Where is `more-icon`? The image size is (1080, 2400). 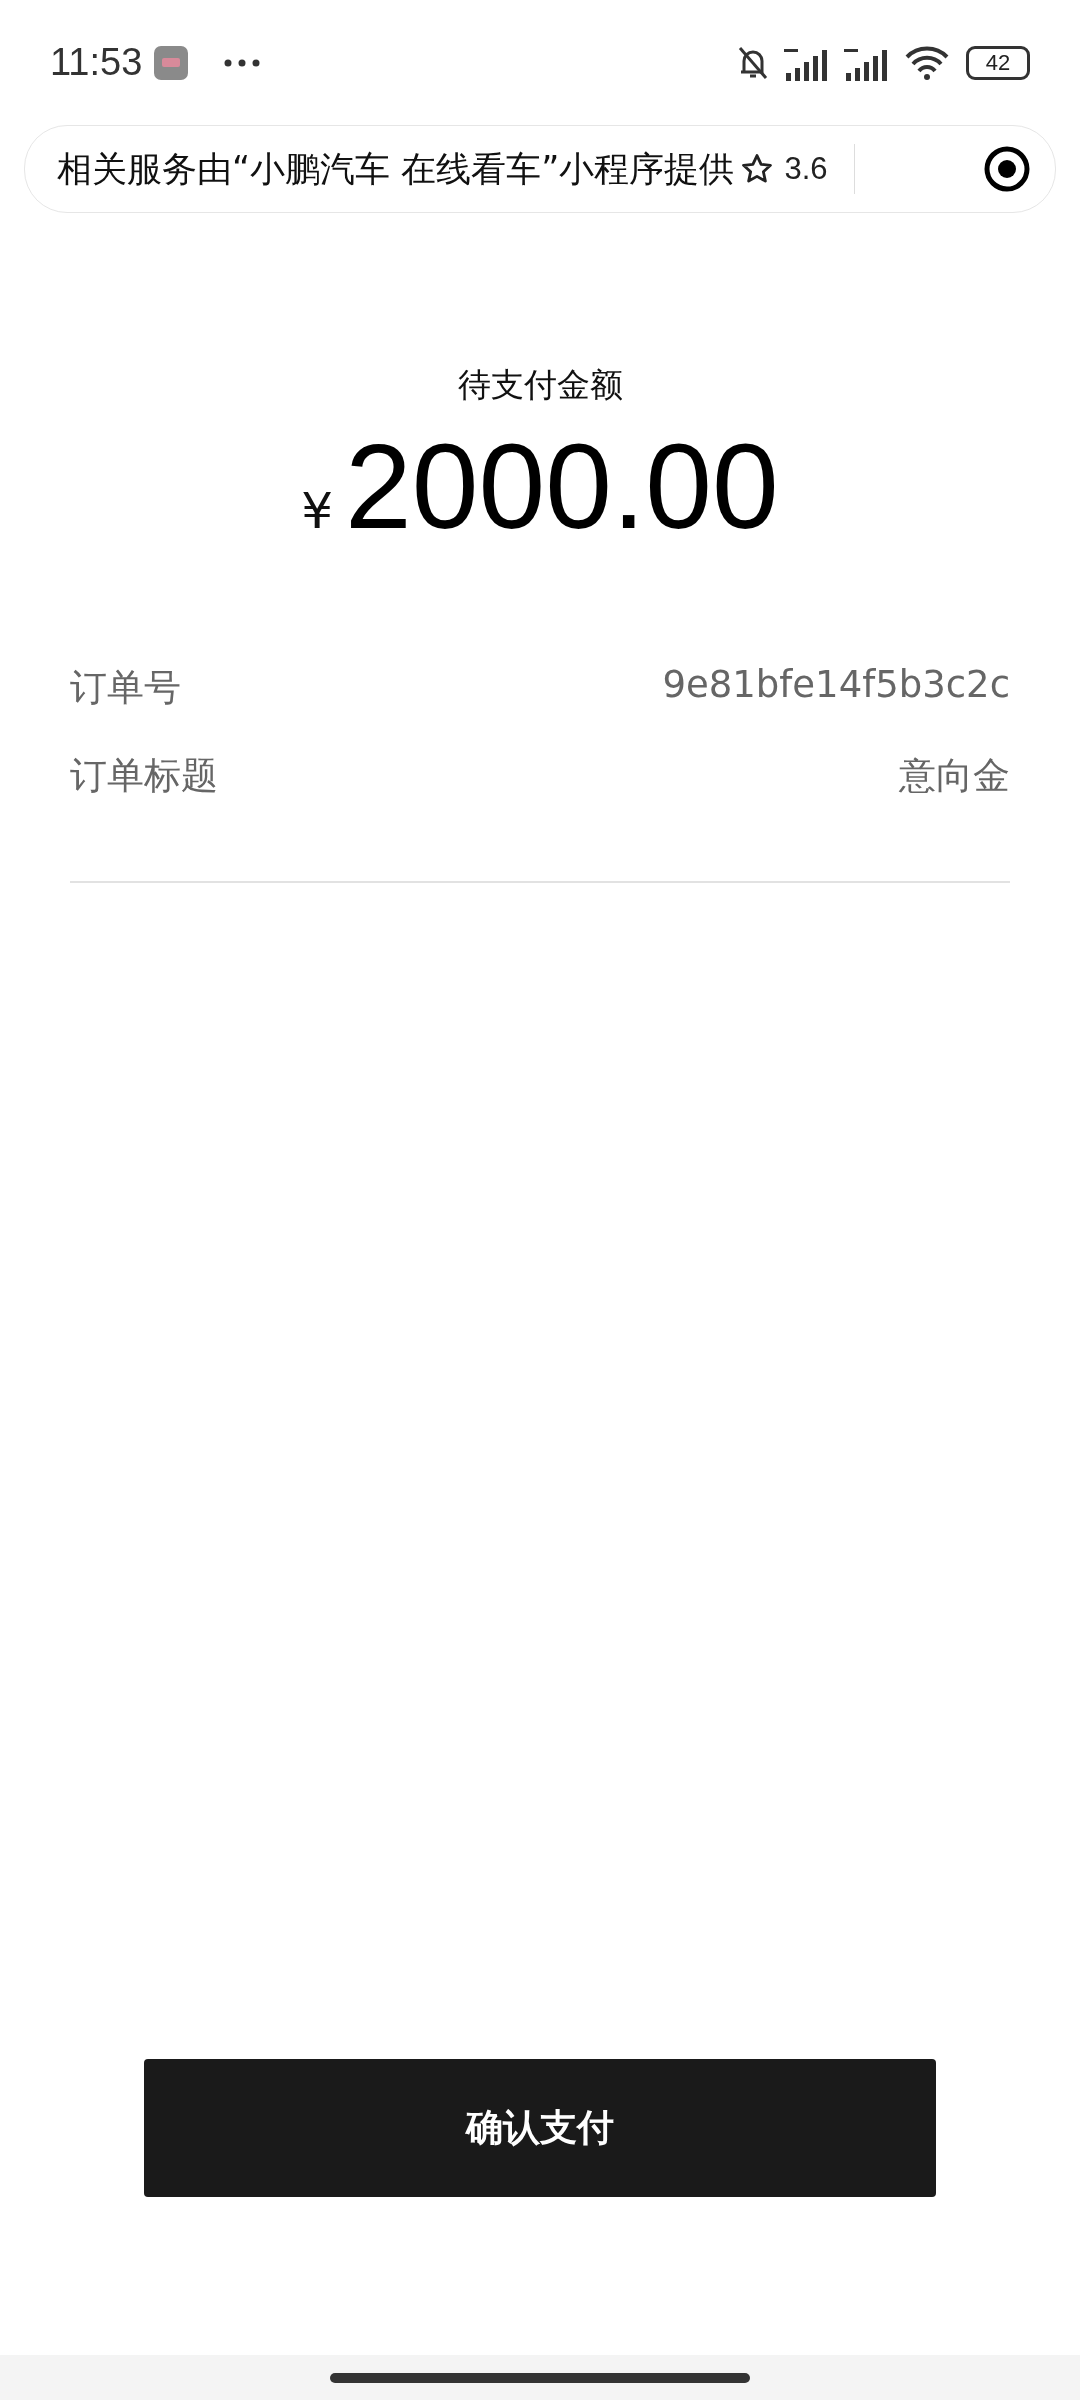
more-icon is located at coordinates (242, 62).